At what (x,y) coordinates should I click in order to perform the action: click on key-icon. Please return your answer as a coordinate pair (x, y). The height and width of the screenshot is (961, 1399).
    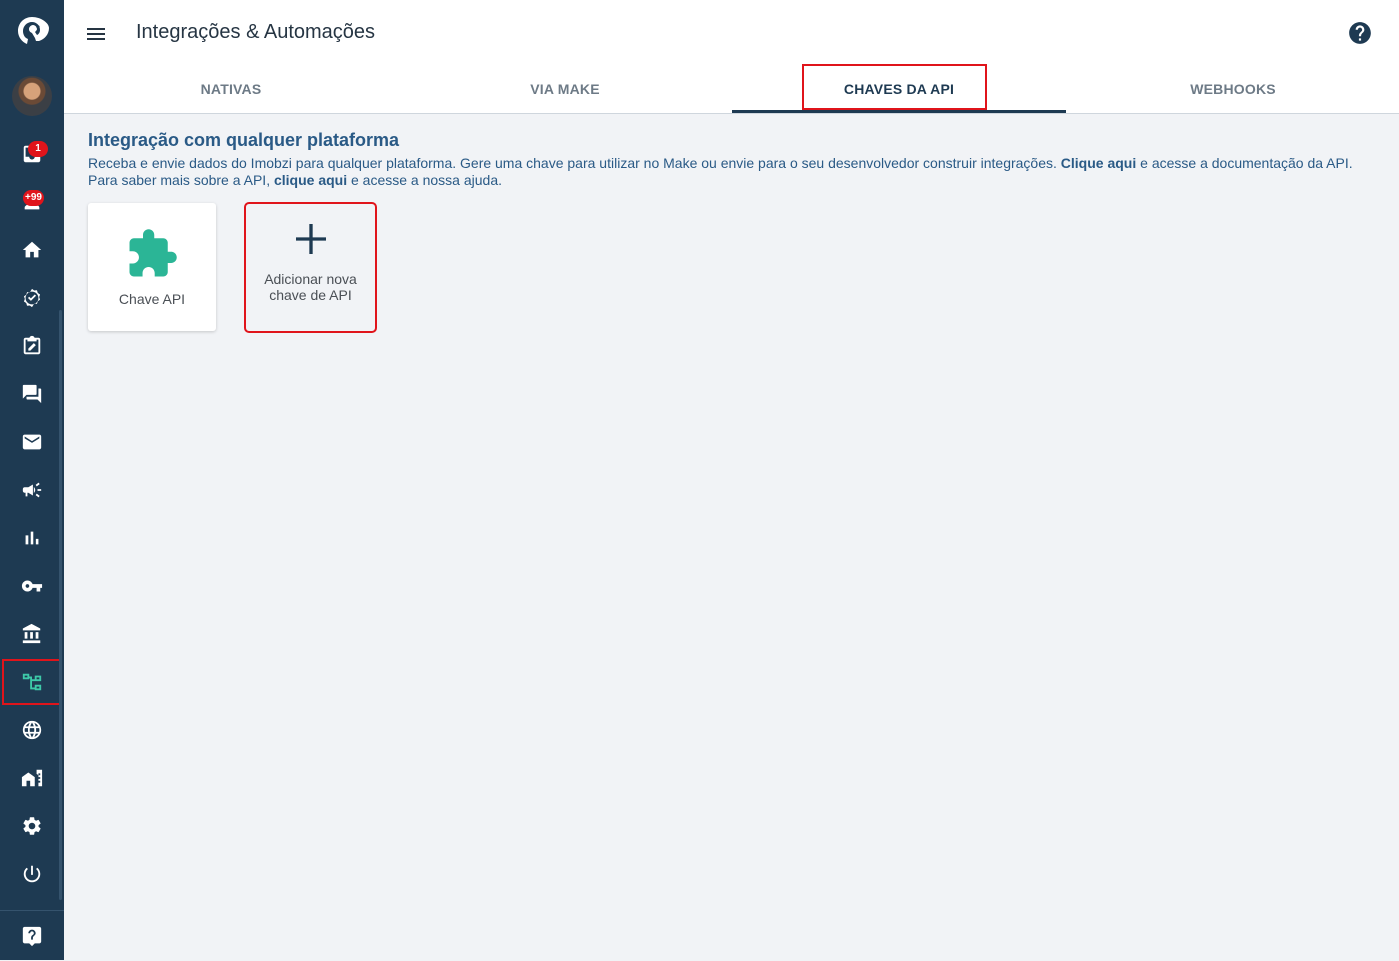
    Looking at the image, I should click on (32, 586).